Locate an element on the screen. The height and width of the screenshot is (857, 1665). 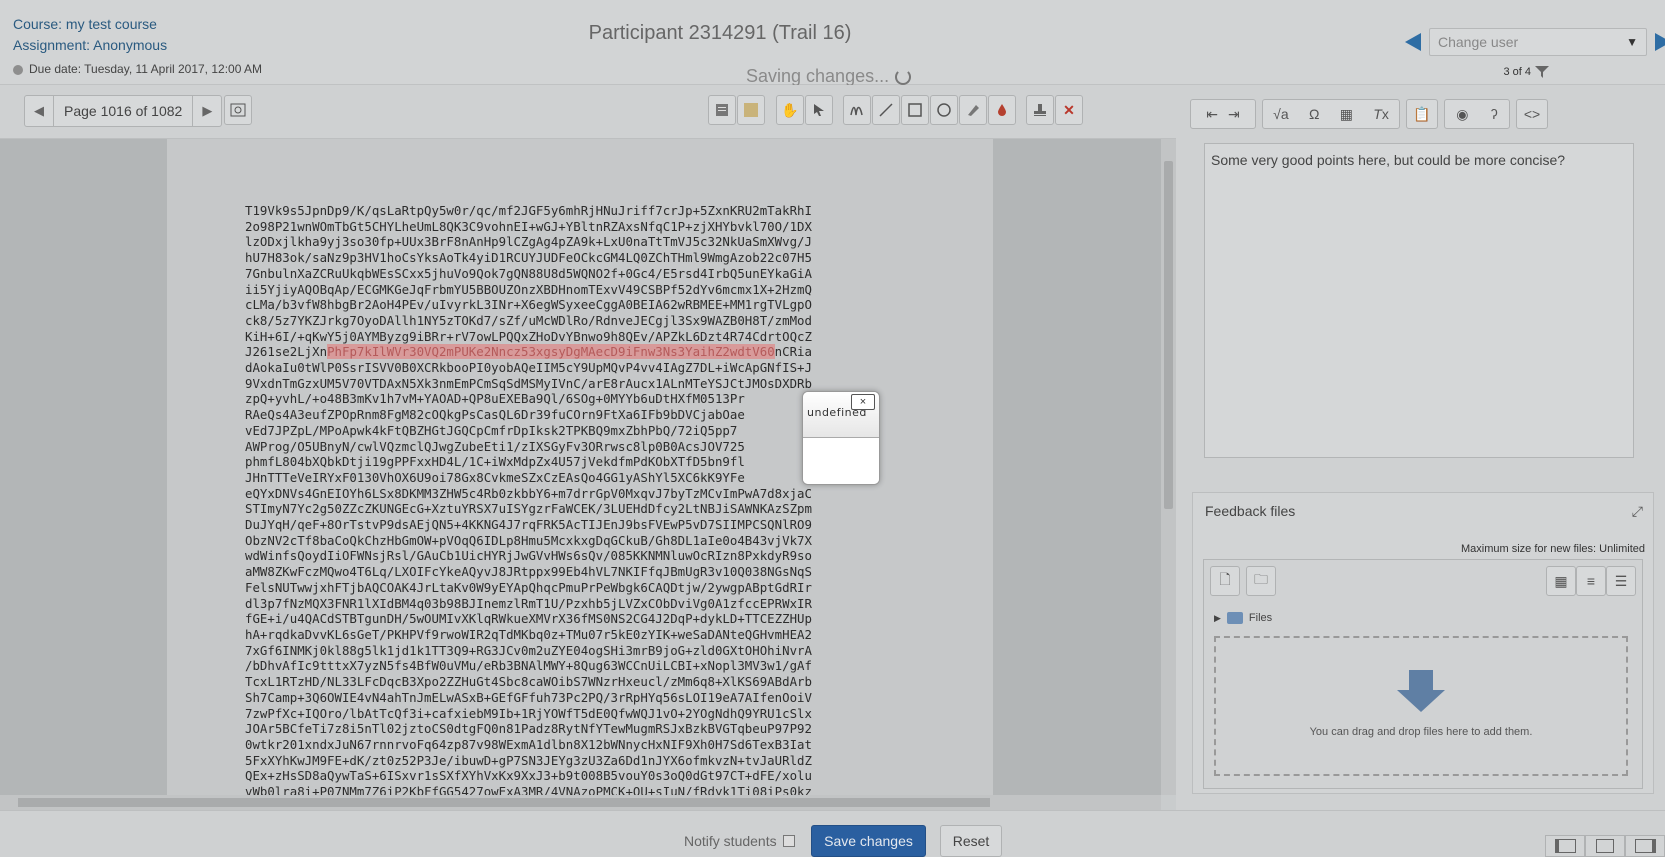
html-button: <> is located at coordinates (1532, 114).